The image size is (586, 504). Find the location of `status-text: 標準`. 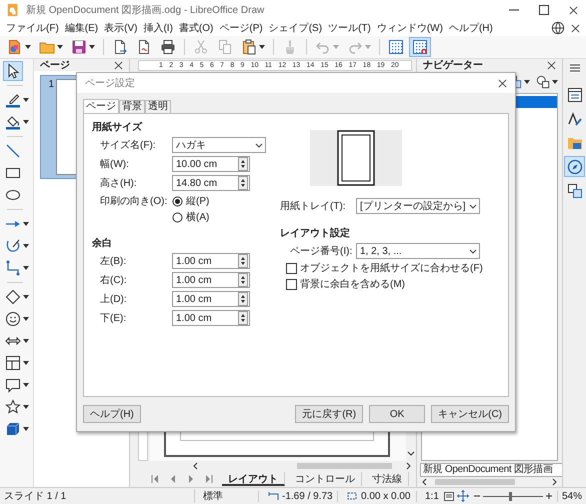

status-text: 標準 is located at coordinates (226, 496).